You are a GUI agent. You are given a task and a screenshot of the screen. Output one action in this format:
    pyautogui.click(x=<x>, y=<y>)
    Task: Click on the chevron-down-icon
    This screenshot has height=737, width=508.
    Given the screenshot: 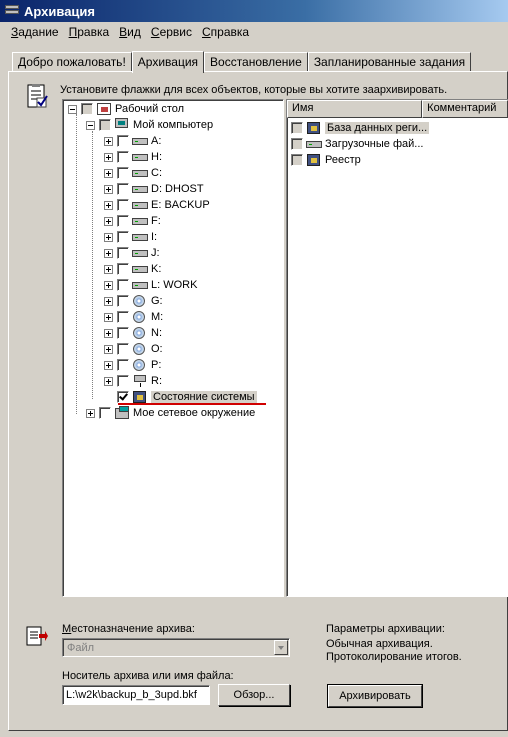 What is the action you would take?
    pyautogui.click(x=281, y=647)
    